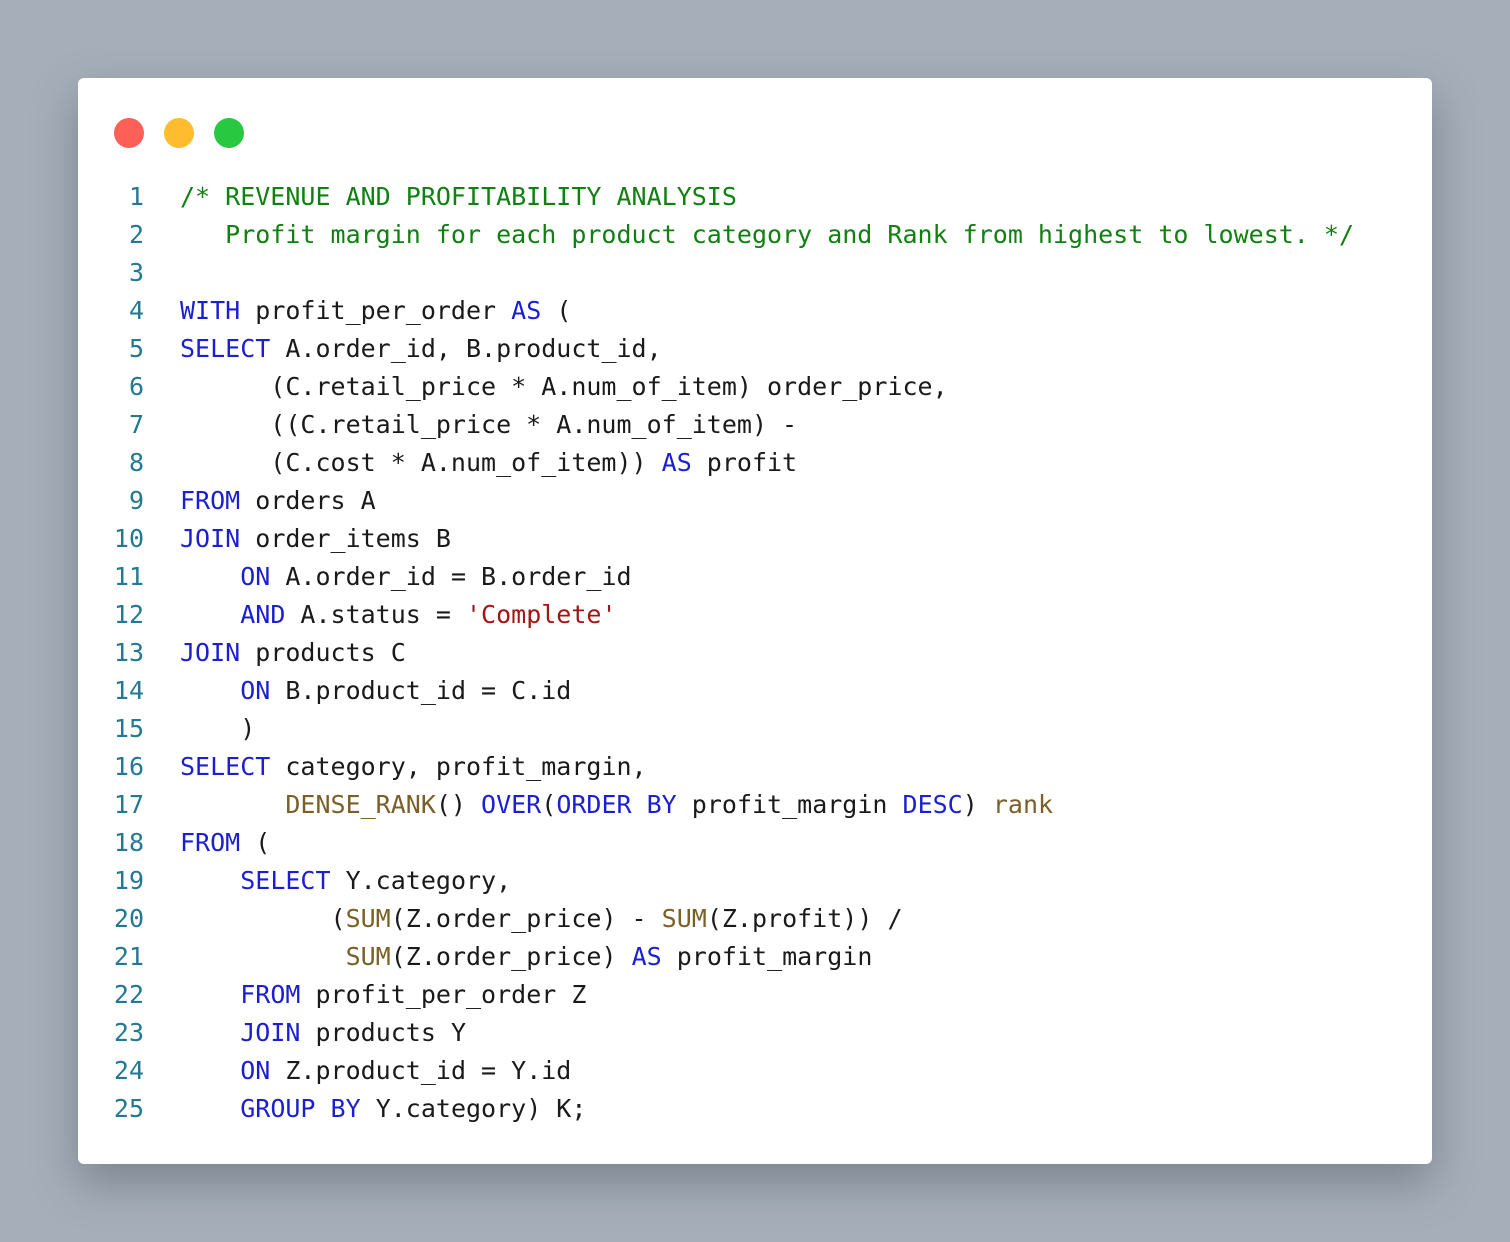 This screenshot has height=1242, width=1510. What do you see at coordinates (128, 880) in the screenshot?
I see `line-number: 19` at bounding box center [128, 880].